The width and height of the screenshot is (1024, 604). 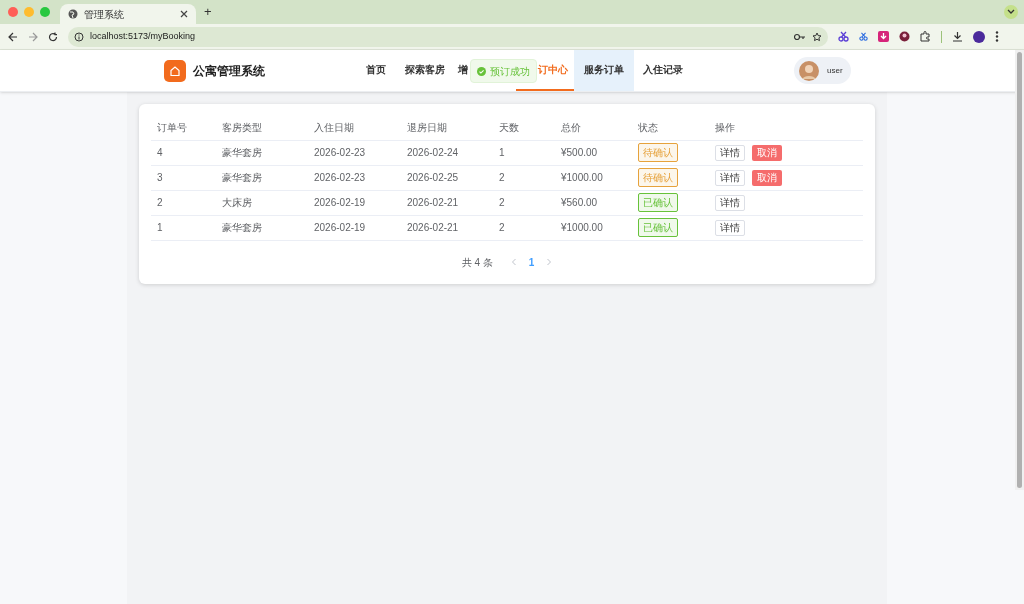 I want to click on nav-tab: 首页, so click(x=376, y=70).